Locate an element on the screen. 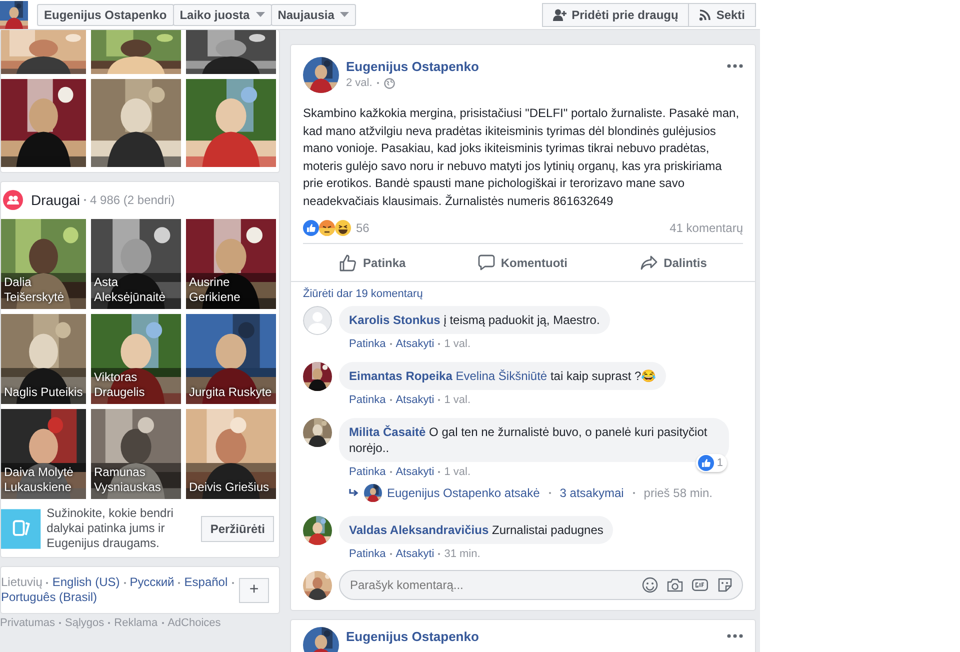 Image resolution: width=960 pixels, height=652 pixels. reply-time: prieš 58 min. is located at coordinates (678, 493).